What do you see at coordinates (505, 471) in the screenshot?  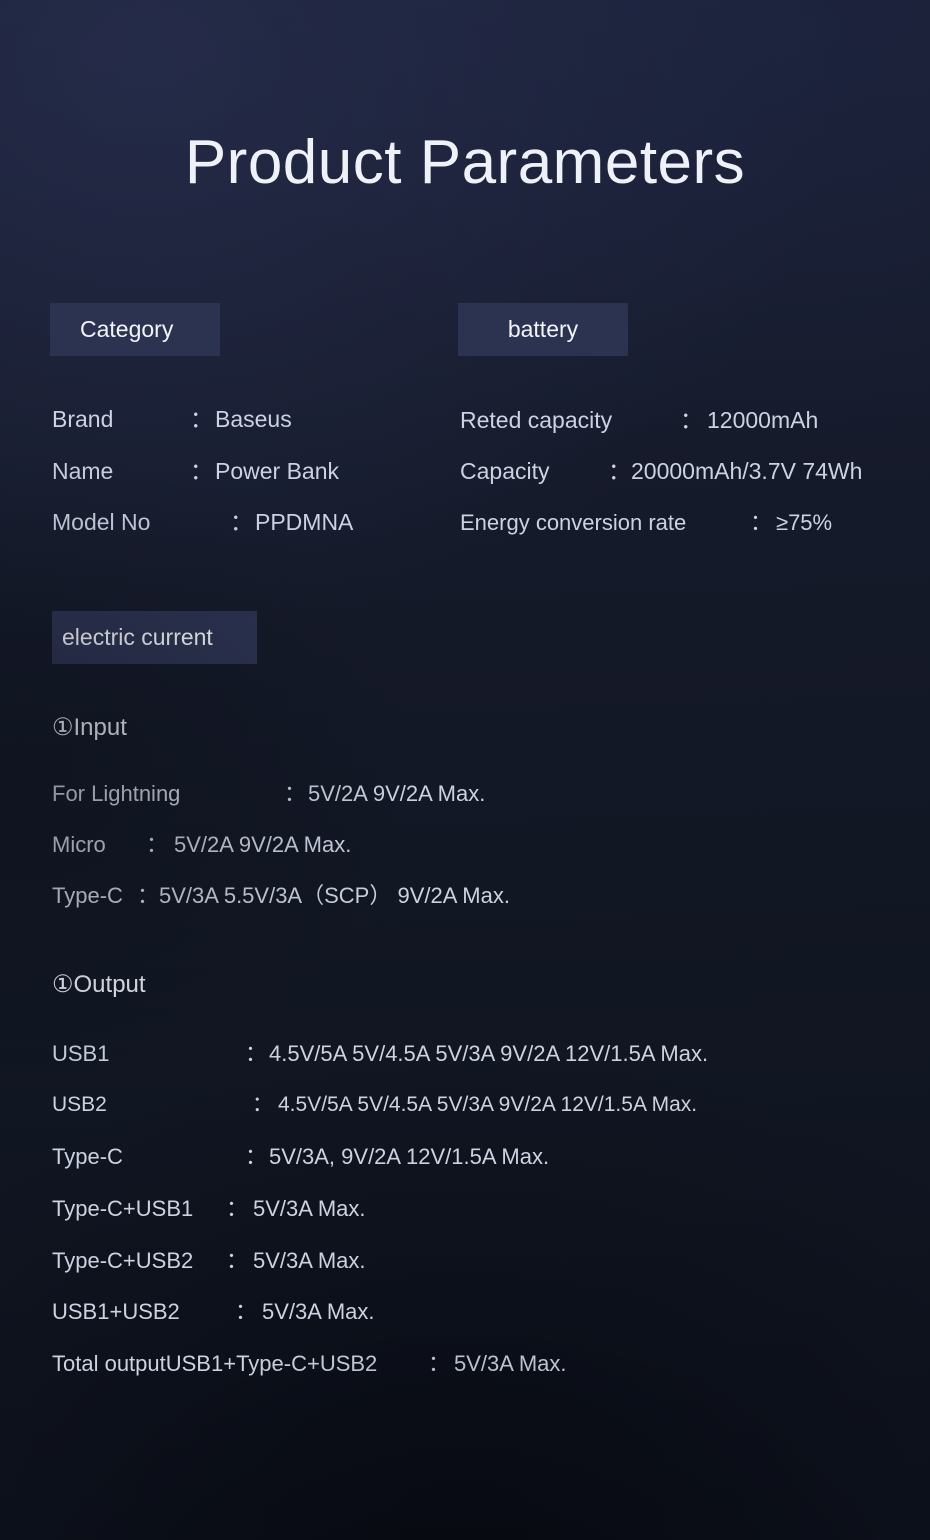 I see `spec-label: Capacity` at bounding box center [505, 471].